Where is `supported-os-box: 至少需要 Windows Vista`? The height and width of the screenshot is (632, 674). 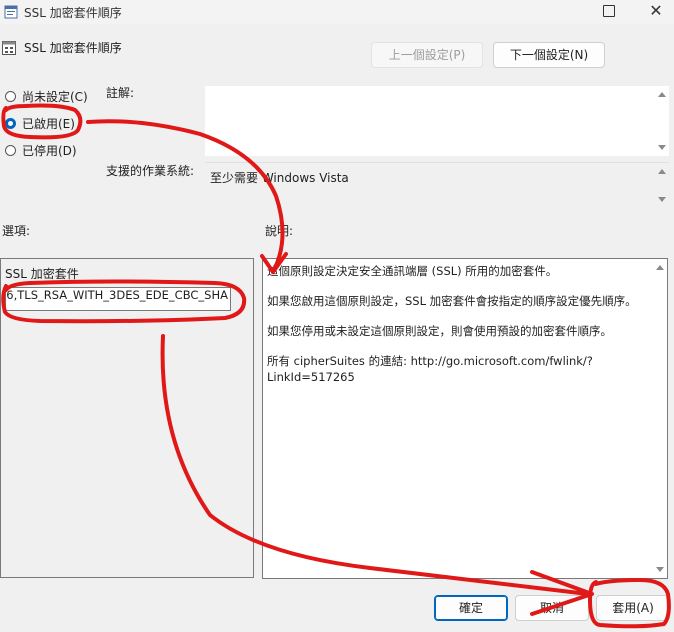 supported-os-box: 至少需要 Windows Vista is located at coordinates (437, 185).